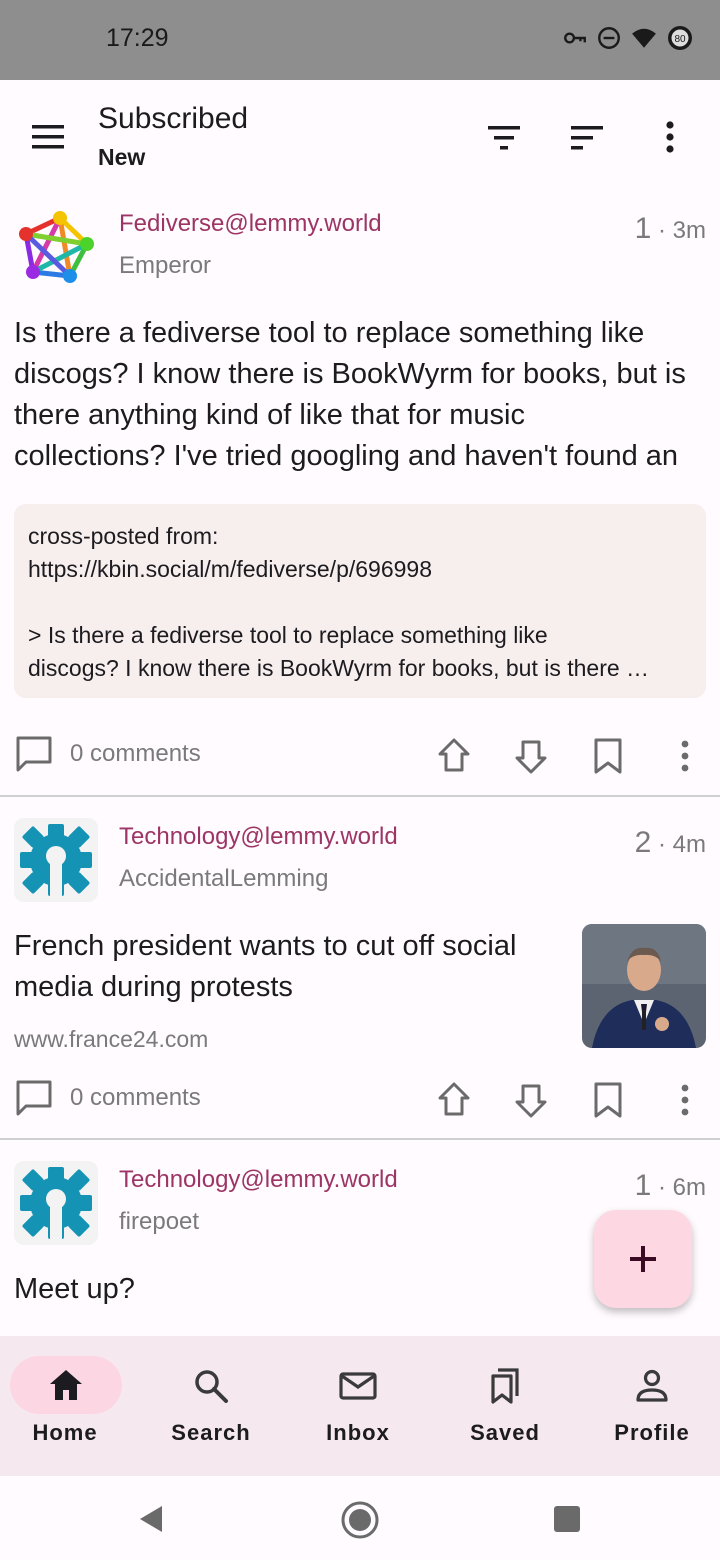 Image resolution: width=720 pixels, height=1560 pixels. I want to click on nav-home: Home, so click(72, 1406).